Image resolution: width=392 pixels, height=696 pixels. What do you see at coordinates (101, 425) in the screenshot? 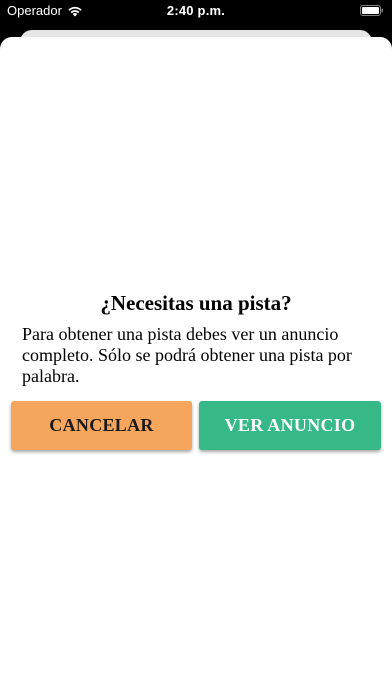
I see `cancel-button: CANCELAR` at bounding box center [101, 425].